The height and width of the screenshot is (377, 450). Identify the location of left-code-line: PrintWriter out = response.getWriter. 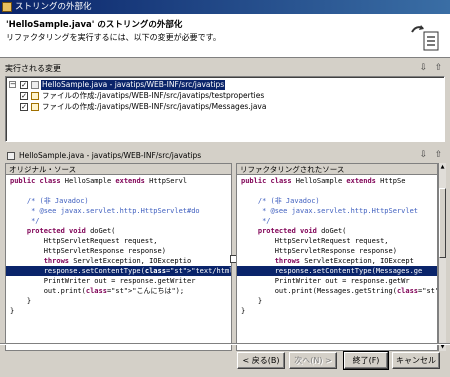
(103, 281).